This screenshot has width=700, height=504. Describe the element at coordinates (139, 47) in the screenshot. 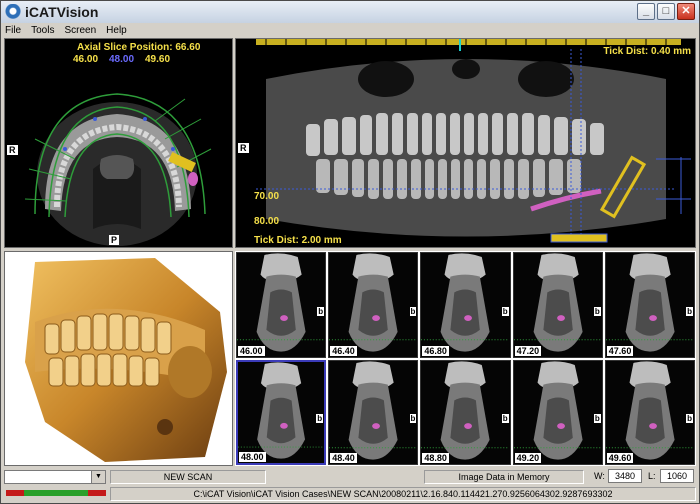

I see `axial-slice-position: Axial Slice Position: 66.60` at that location.